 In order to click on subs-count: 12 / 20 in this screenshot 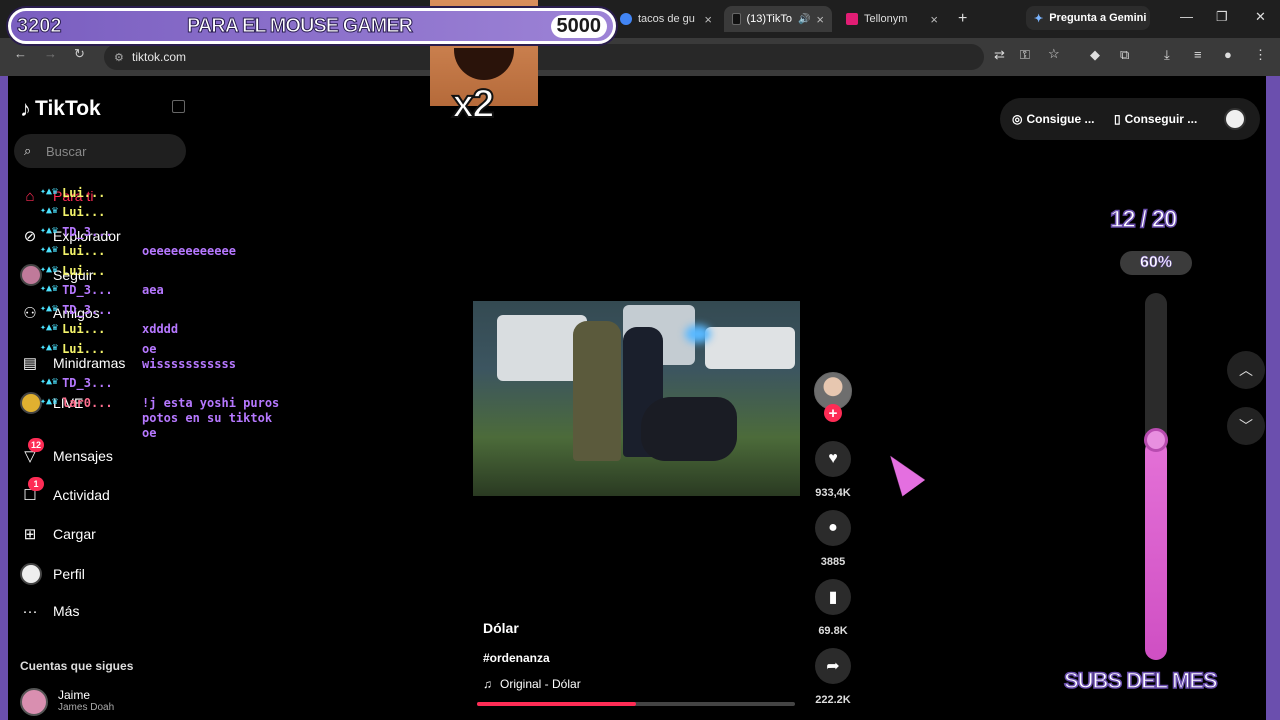, I will do `click(1143, 219)`.